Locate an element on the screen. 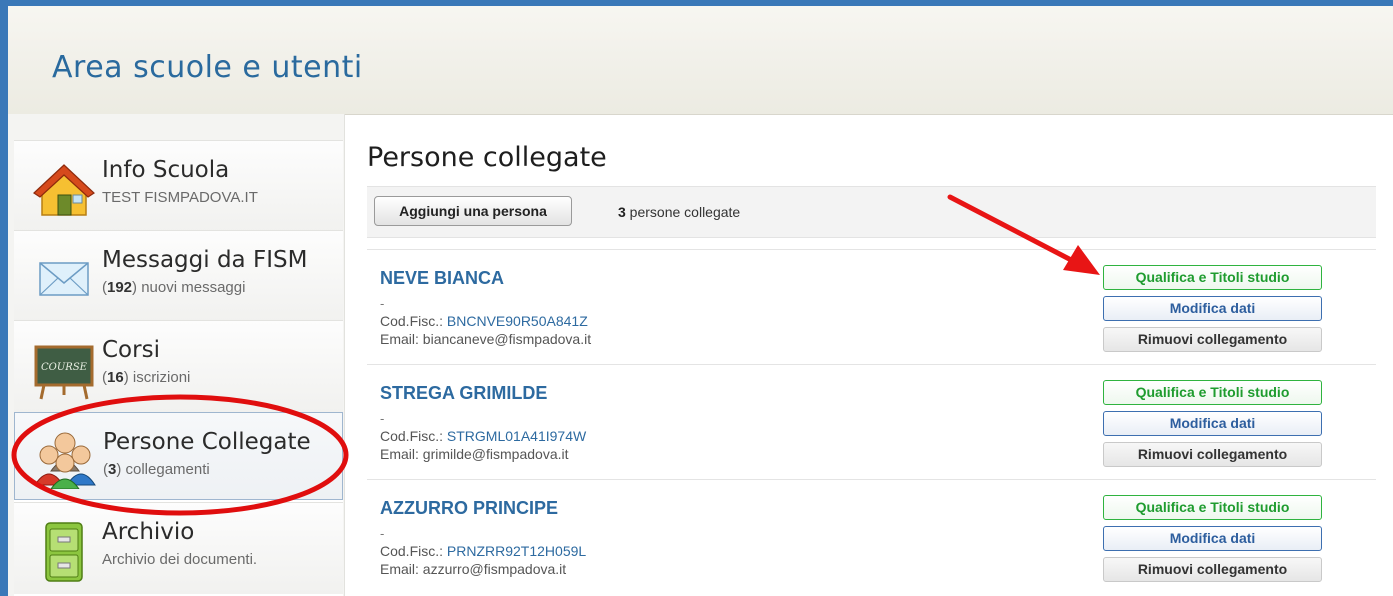 This screenshot has height=596, width=1393. house-icon is located at coordinates (64, 189).